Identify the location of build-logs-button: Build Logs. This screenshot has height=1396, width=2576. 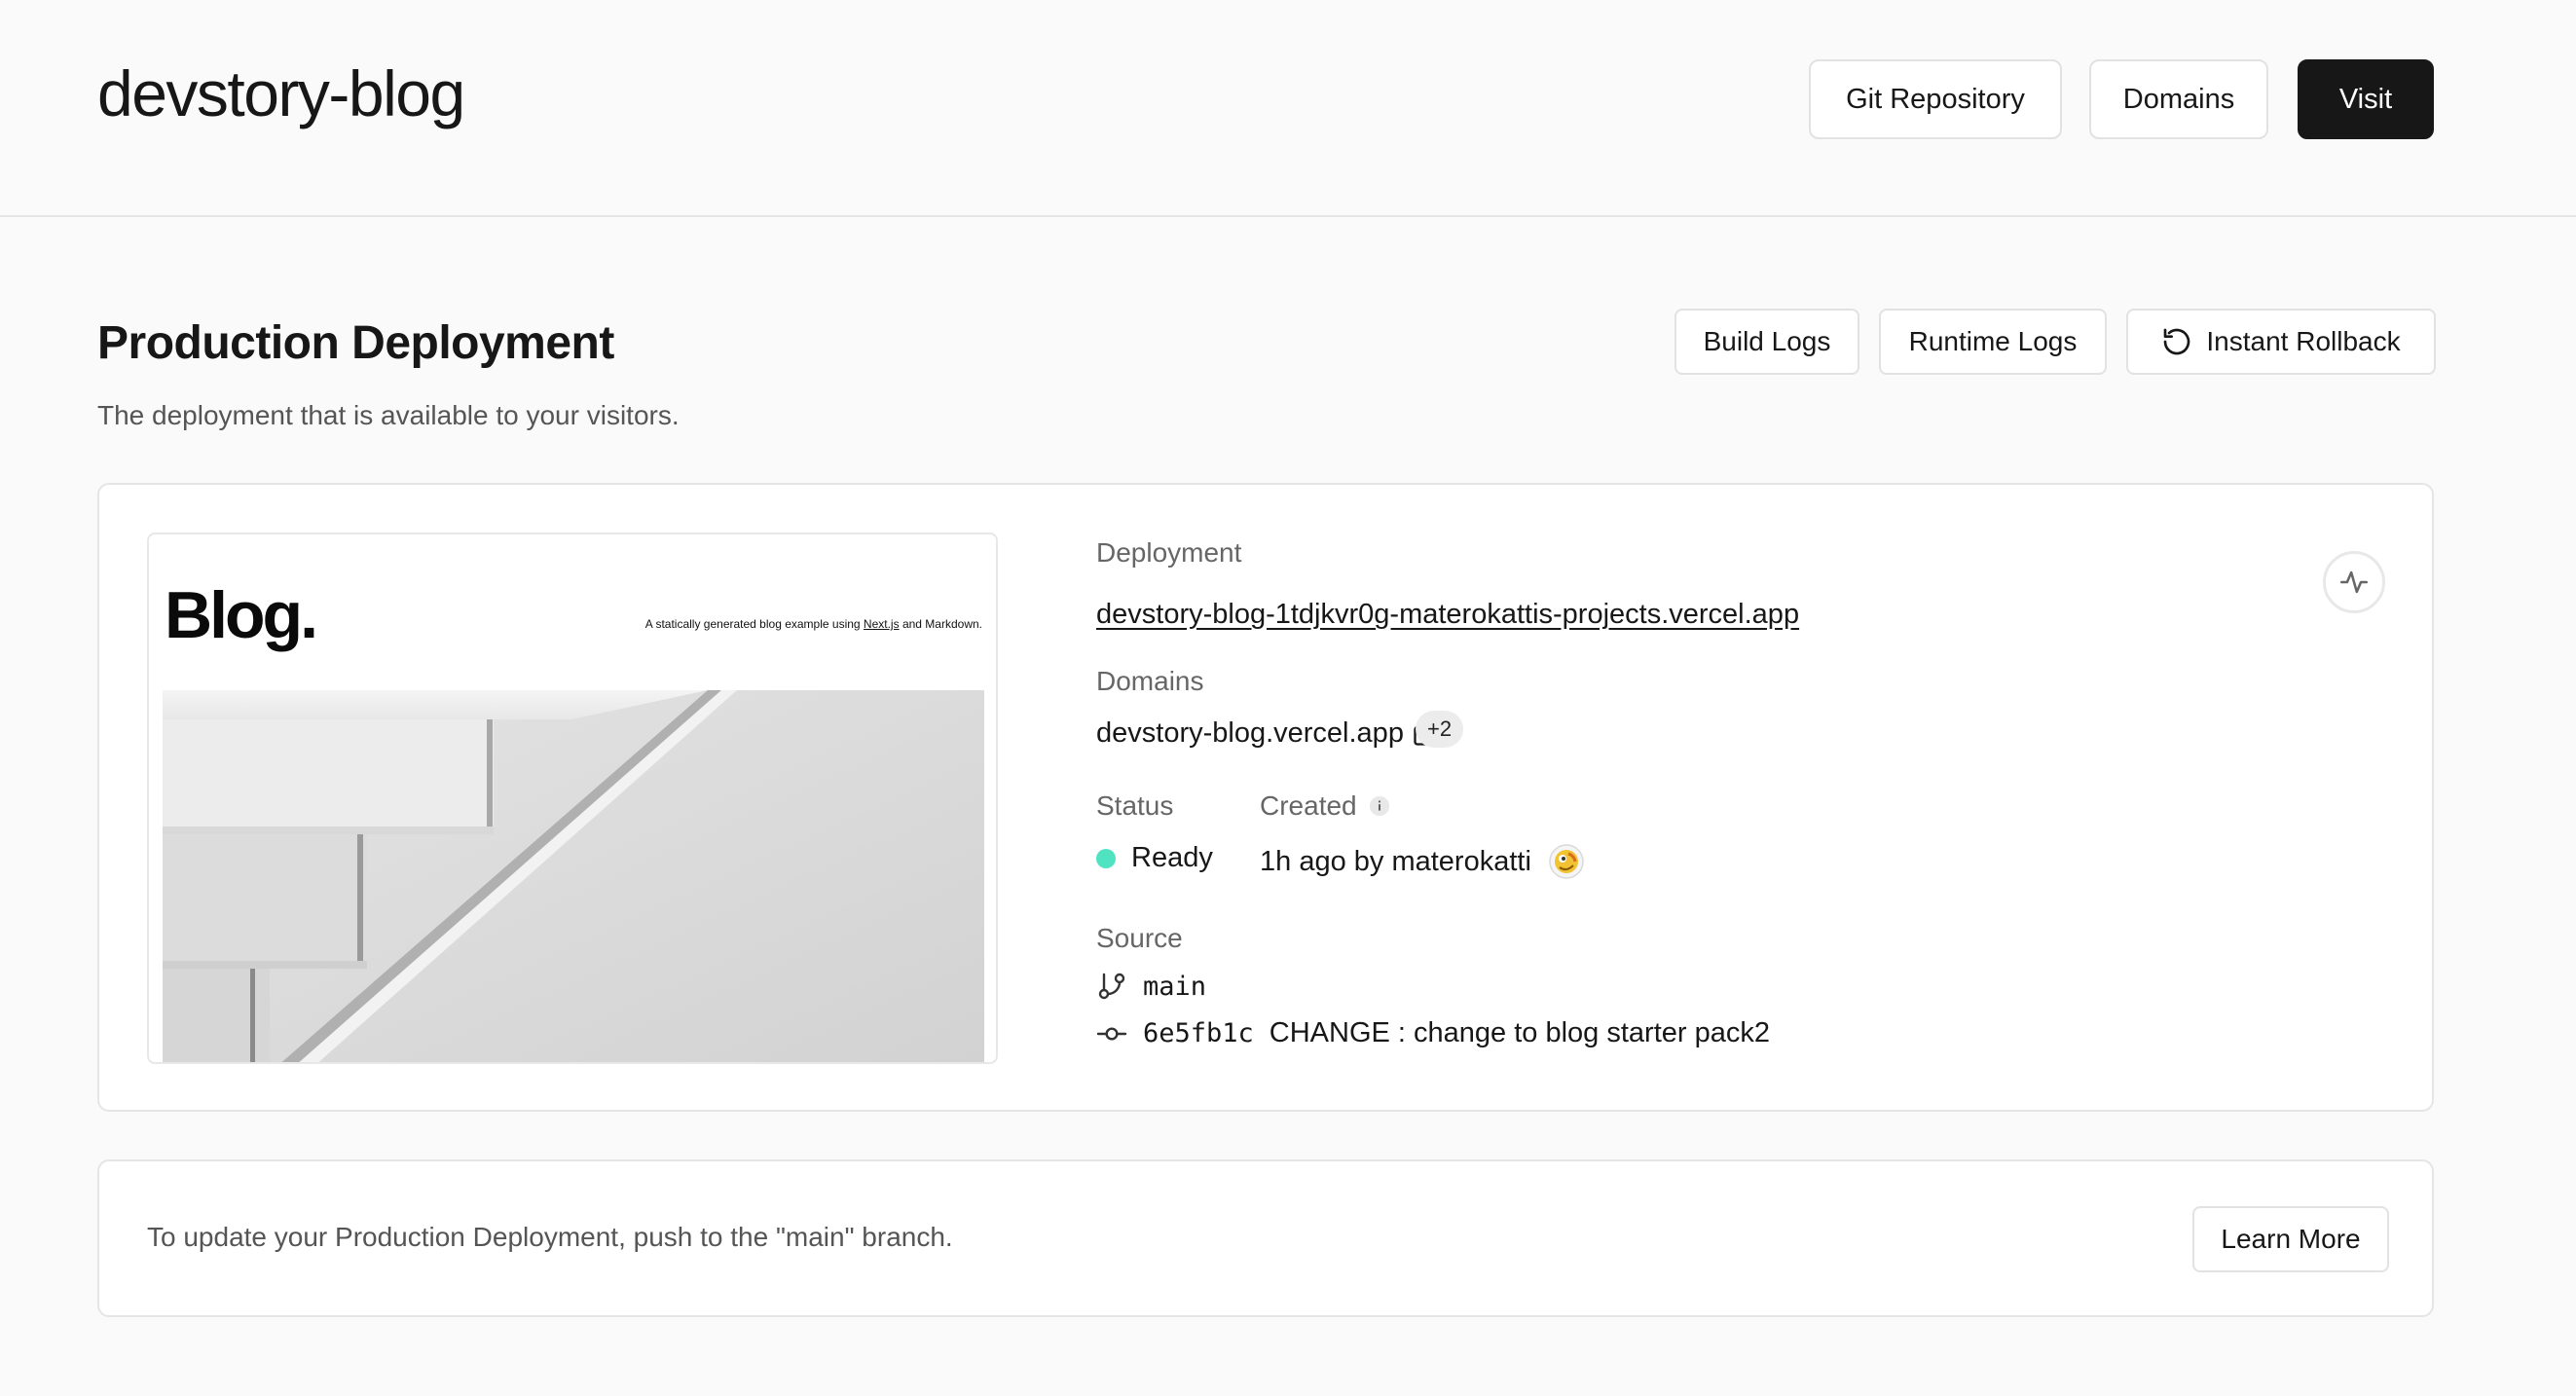
(1766, 342).